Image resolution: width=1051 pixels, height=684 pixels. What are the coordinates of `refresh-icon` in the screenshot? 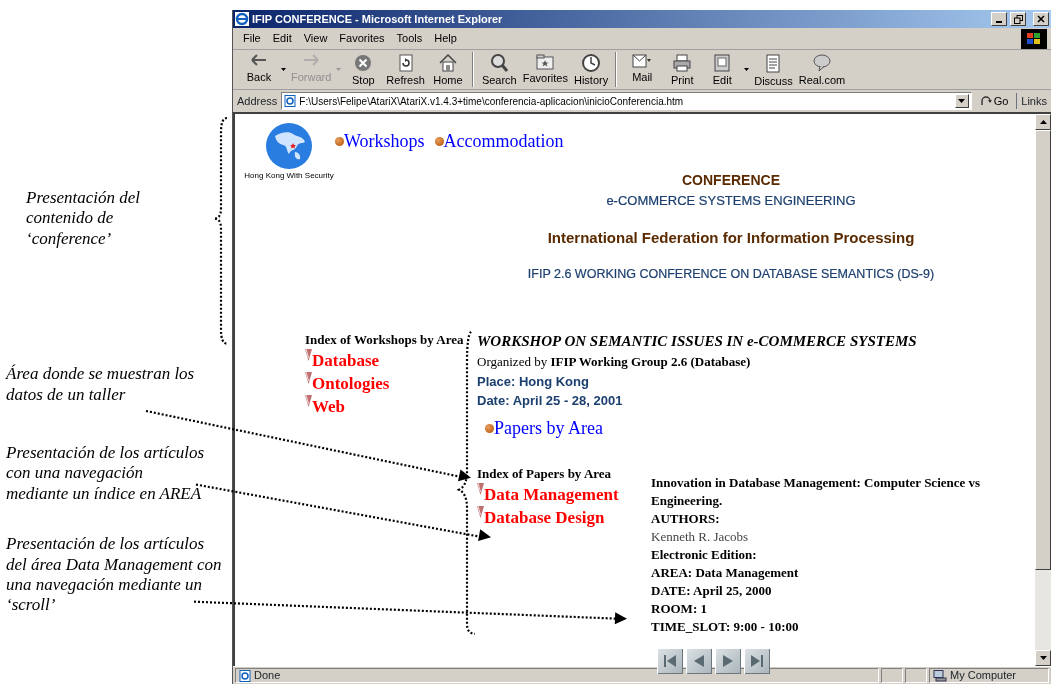 It's located at (405, 63).